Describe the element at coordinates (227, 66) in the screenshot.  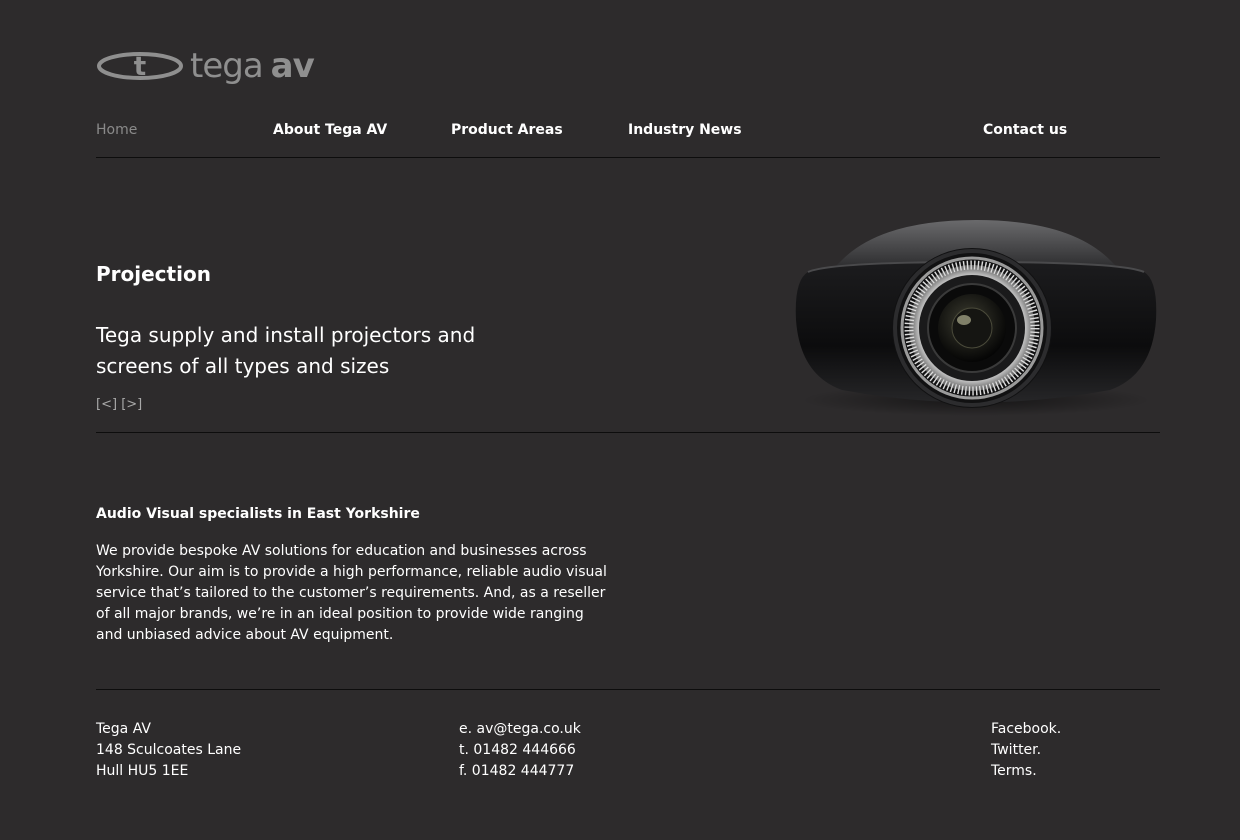
I see `logo-word-tega: tega` at that location.